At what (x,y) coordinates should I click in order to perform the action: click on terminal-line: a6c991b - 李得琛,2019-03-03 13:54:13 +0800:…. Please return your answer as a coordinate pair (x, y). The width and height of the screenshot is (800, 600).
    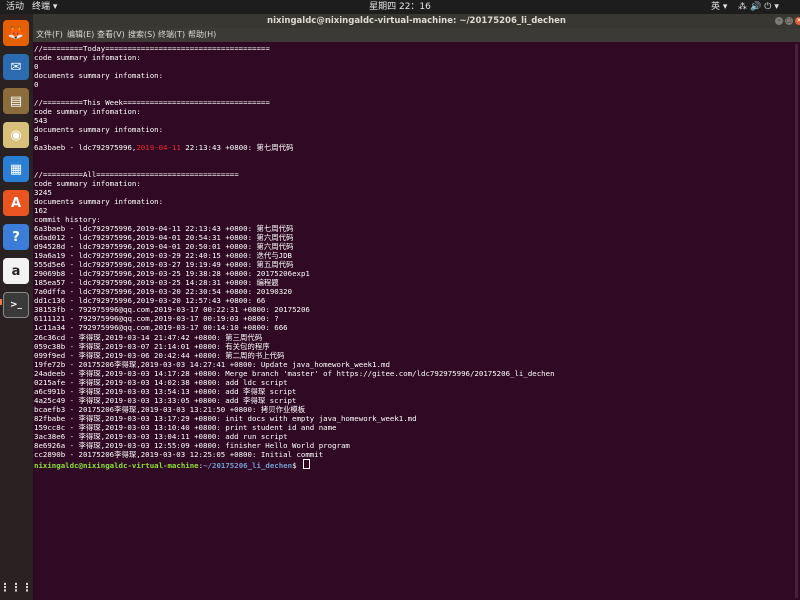
    Looking at the image, I should click on (165, 391).